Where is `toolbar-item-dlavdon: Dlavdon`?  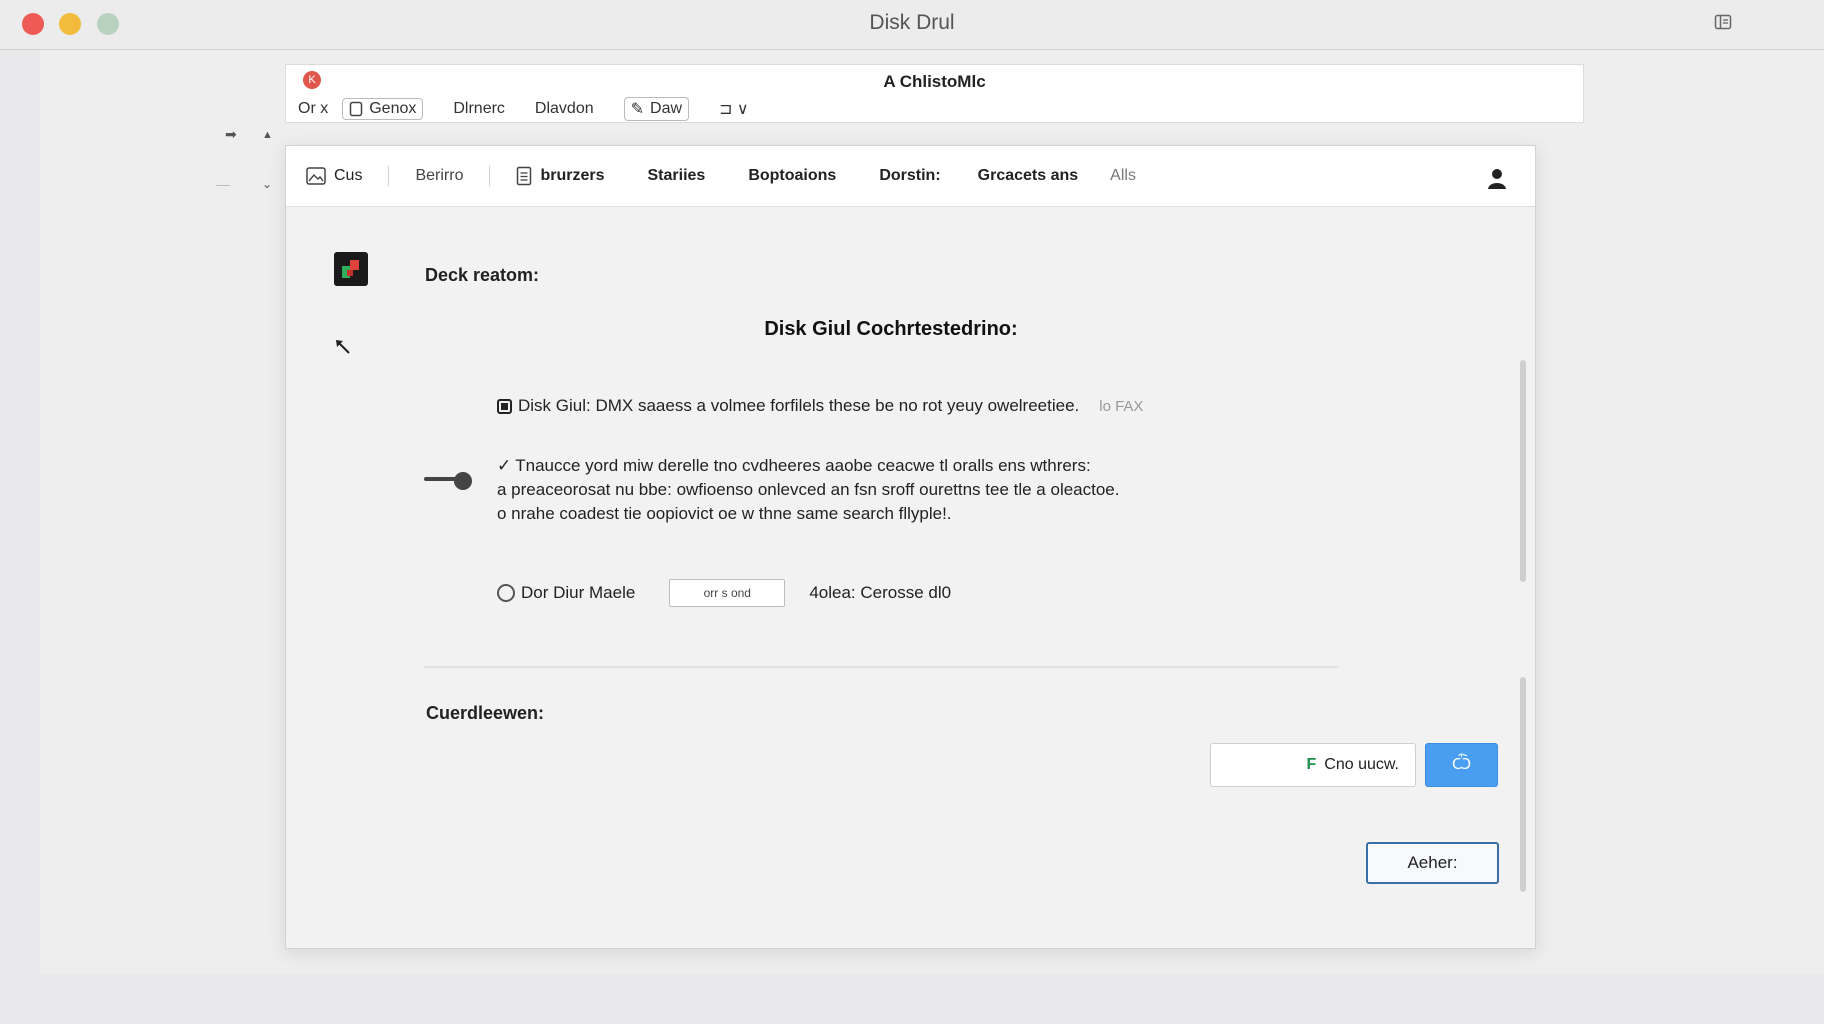
toolbar-item-dlavdon: Dlavdon is located at coordinates (564, 109).